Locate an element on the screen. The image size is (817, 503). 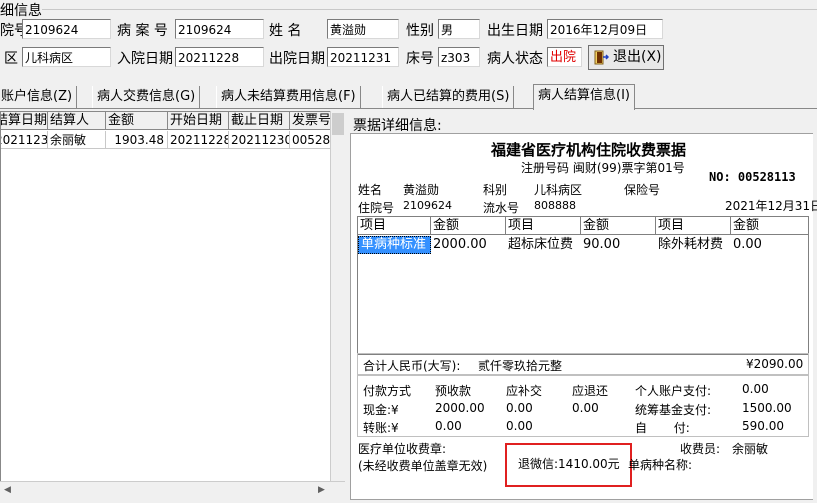
table-cell: 20211228 is located at coordinates (198, 140).